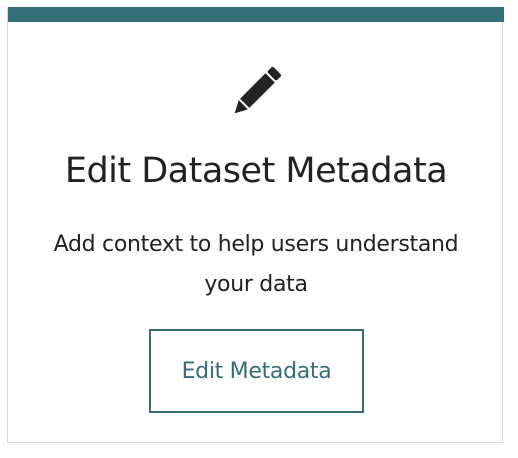 The image size is (518, 458). What do you see at coordinates (256, 371) in the screenshot?
I see `edit-metadata-button: Edit Metadata` at bounding box center [256, 371].